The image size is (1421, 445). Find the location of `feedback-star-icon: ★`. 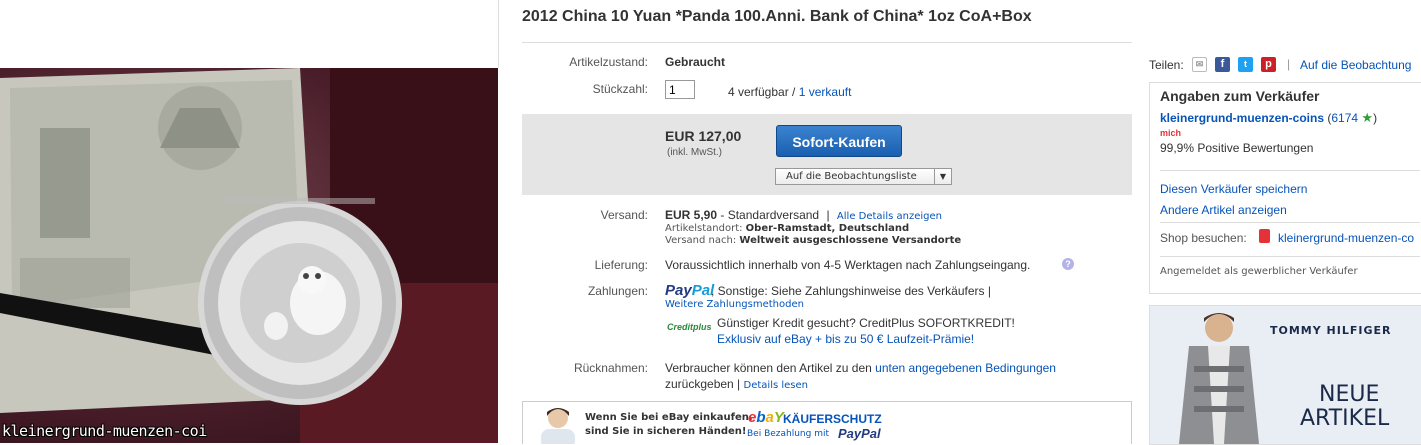

feedback-star-icon: ★ is located at coordinates (1367, 117).